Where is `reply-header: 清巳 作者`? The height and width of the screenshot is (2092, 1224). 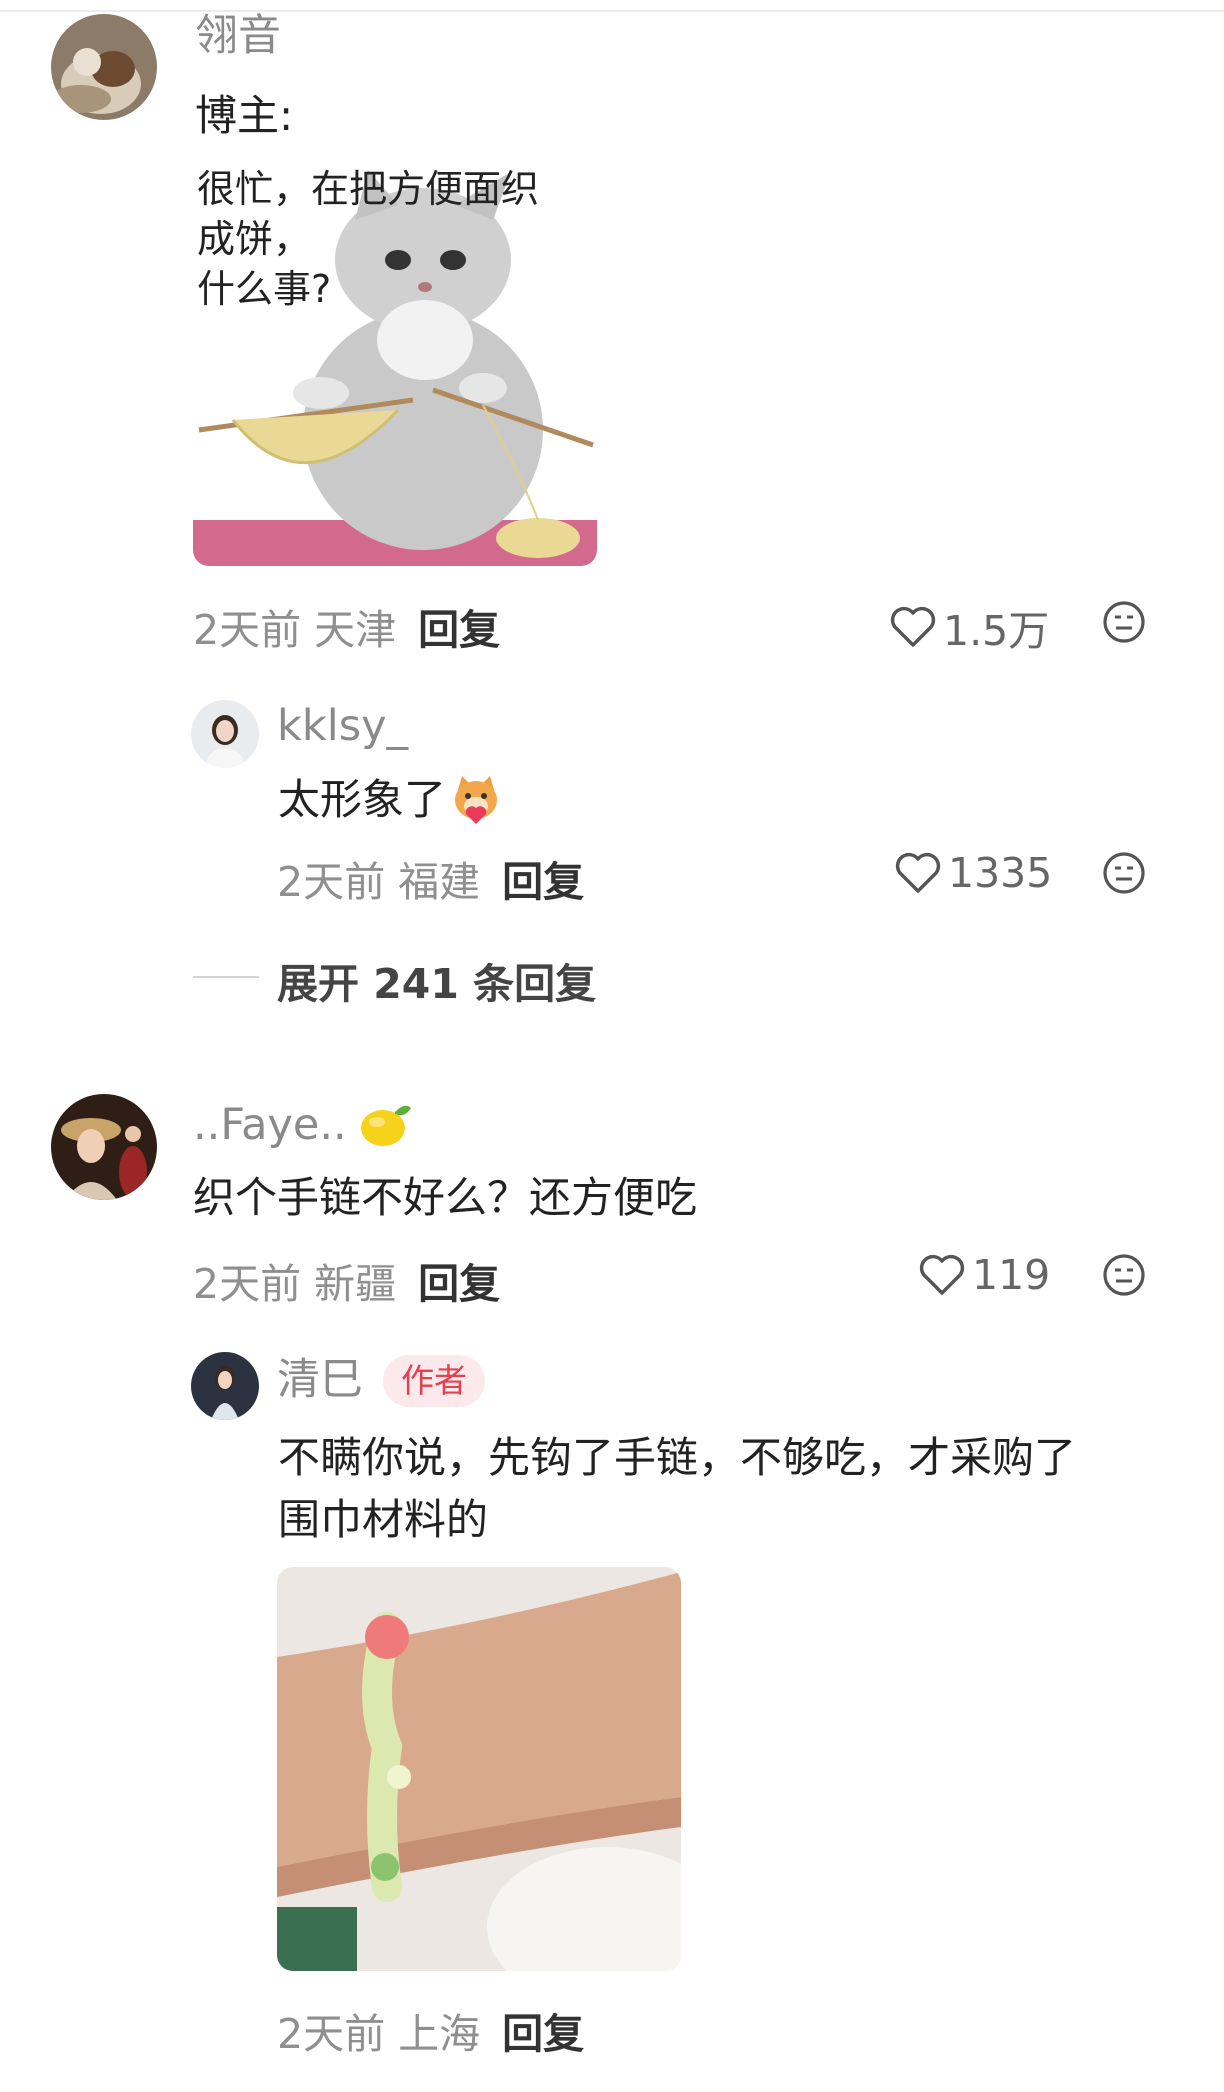 reply-header: 清巳 作者 is located at coordinates (381, 1381).